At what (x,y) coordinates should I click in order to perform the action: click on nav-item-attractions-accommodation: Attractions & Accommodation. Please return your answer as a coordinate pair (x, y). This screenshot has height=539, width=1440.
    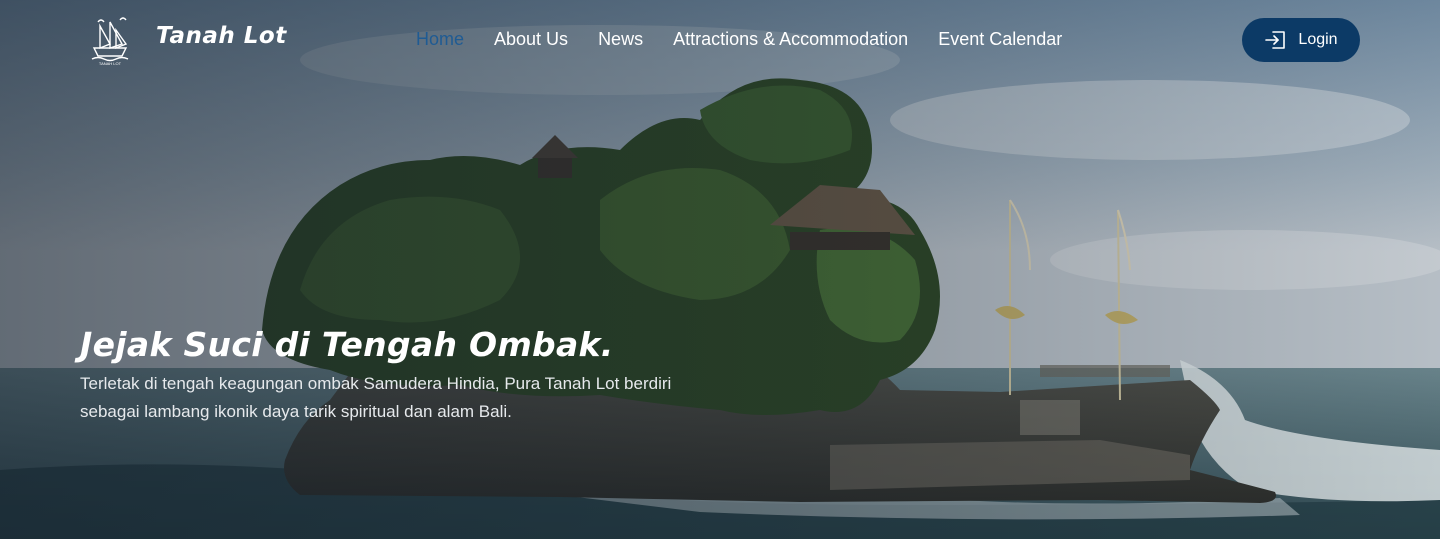
    Looking at the image, I should click on (790, 39).